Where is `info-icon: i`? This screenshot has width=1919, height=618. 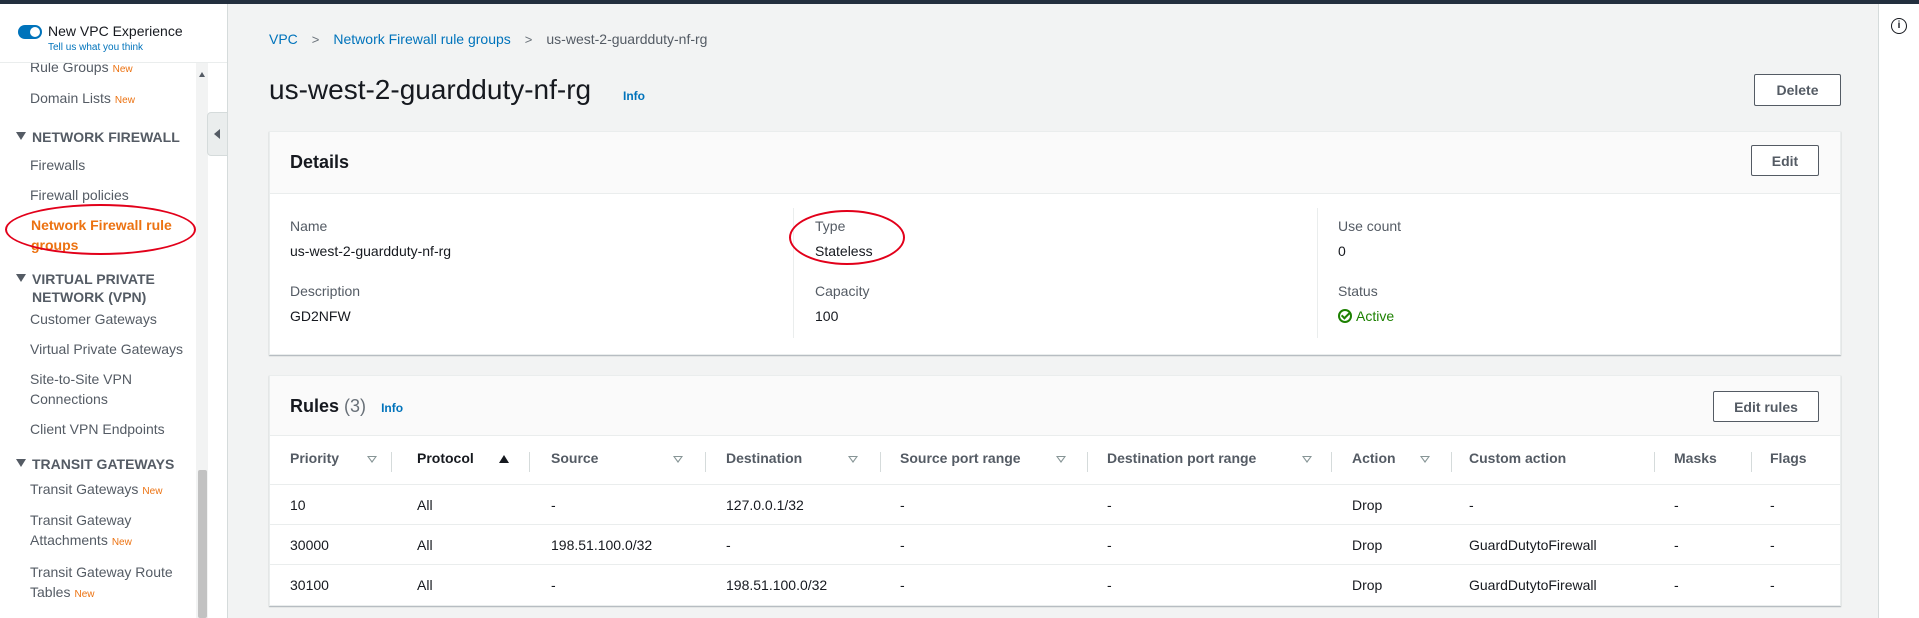
info-icon: i is located at coordinates (1899, 26).